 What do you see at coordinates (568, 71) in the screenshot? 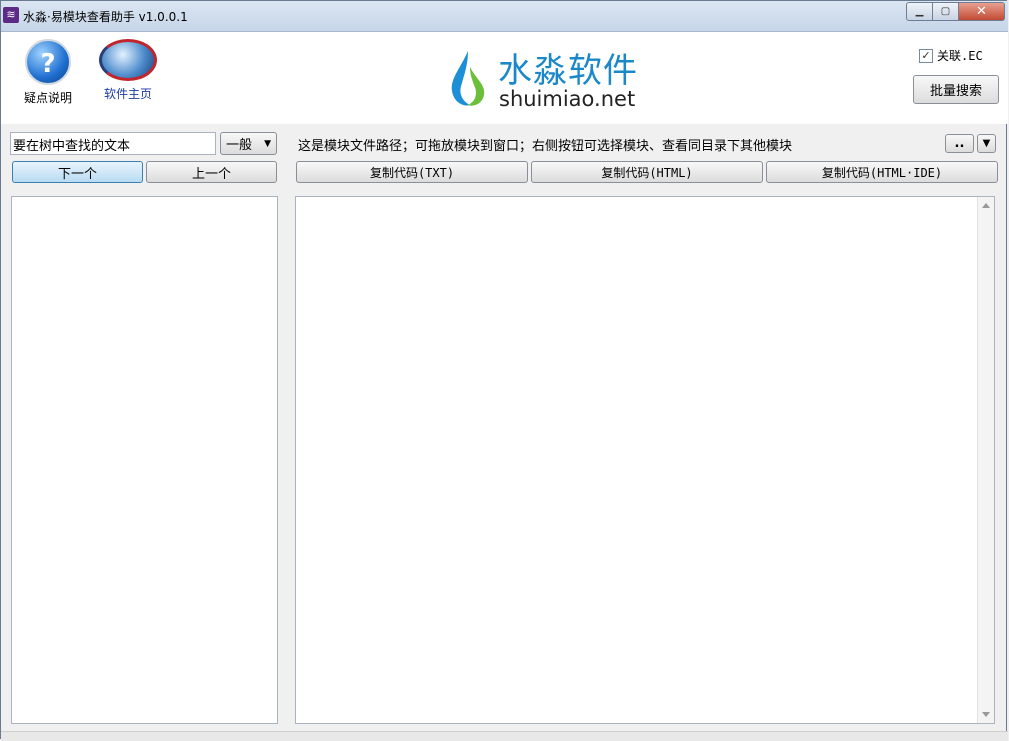
I see `logo-chinese-text: 水淼软件` at bounding box center [568, 71].